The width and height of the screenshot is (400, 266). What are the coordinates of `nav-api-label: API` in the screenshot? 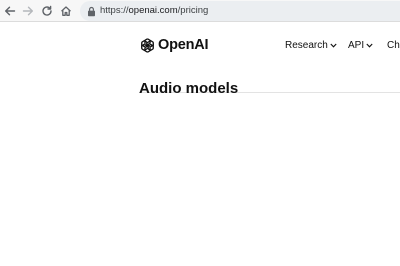 It's located at (356, 45).